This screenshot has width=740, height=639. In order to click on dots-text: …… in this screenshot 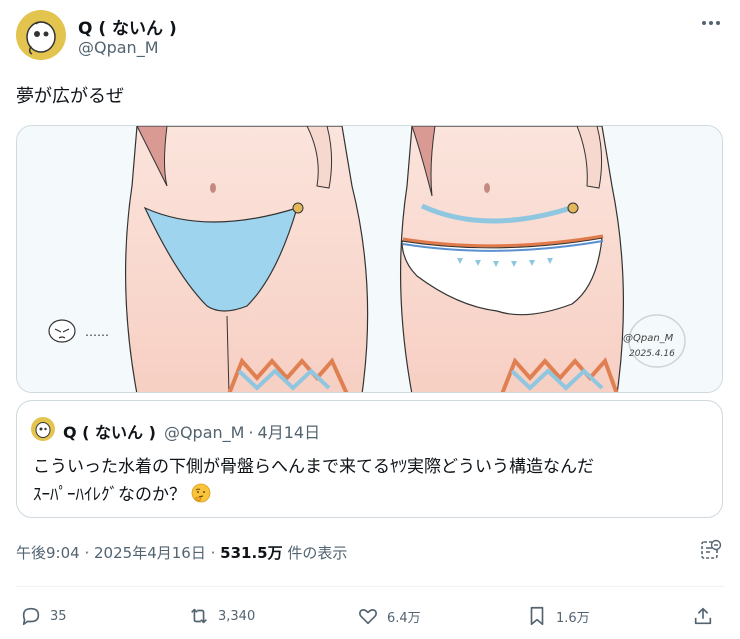, I will do `click(97, 332)`.